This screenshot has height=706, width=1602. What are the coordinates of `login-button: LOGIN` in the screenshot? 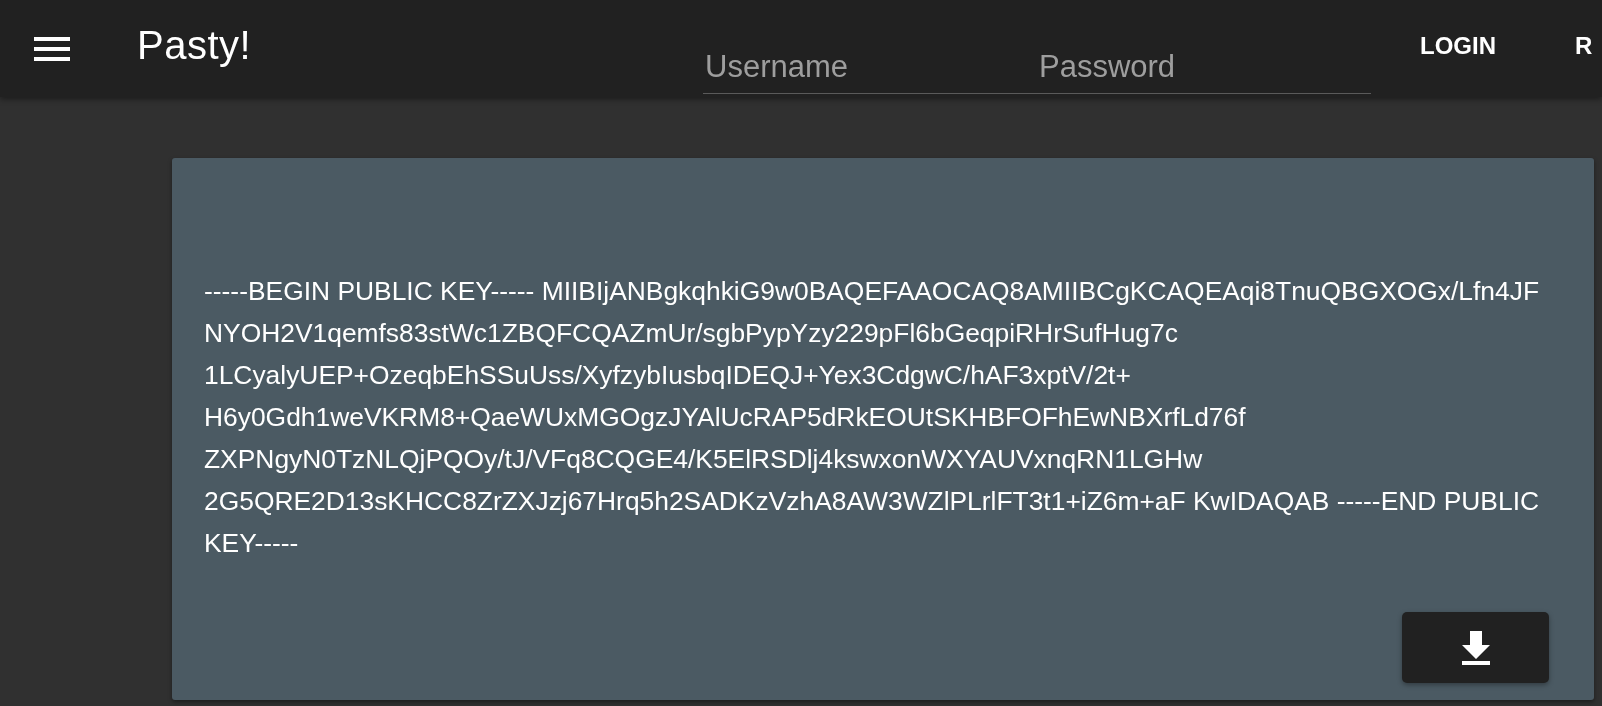 It's located at (1458, 45).